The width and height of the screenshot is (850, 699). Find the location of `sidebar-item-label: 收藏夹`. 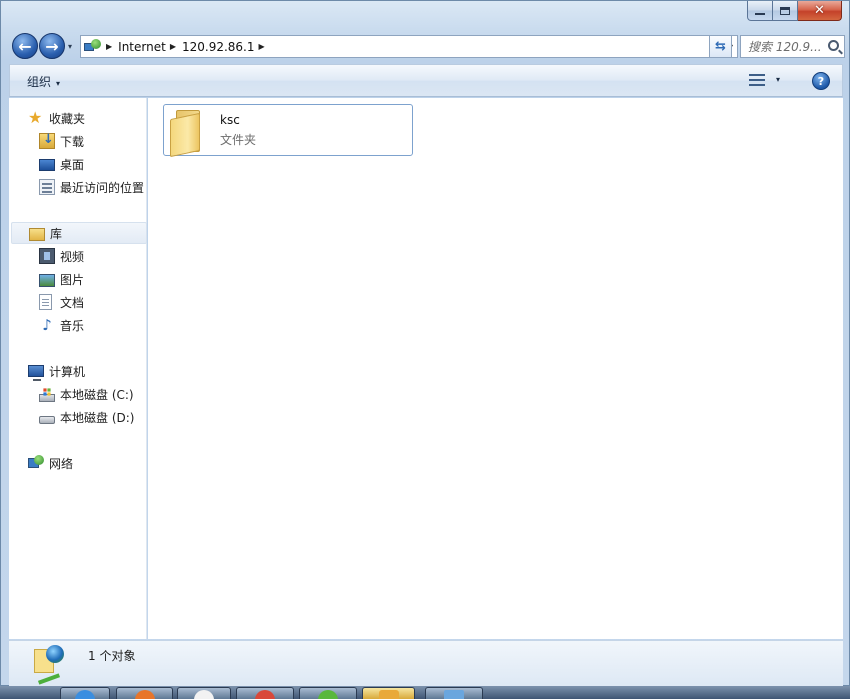

sidebar-item-label: 收藏夹 is located at coordinates (67, 118).